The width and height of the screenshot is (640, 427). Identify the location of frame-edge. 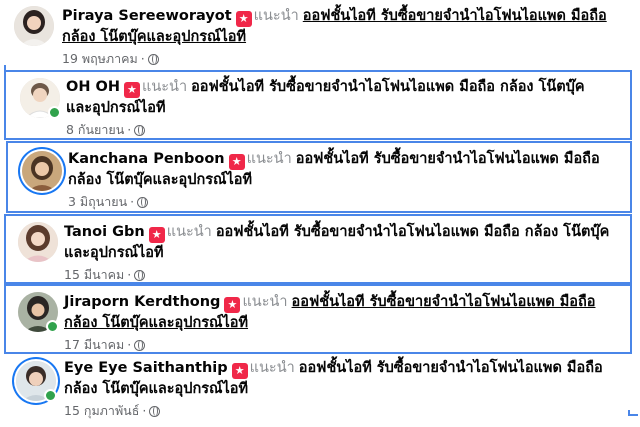
(634, 415).